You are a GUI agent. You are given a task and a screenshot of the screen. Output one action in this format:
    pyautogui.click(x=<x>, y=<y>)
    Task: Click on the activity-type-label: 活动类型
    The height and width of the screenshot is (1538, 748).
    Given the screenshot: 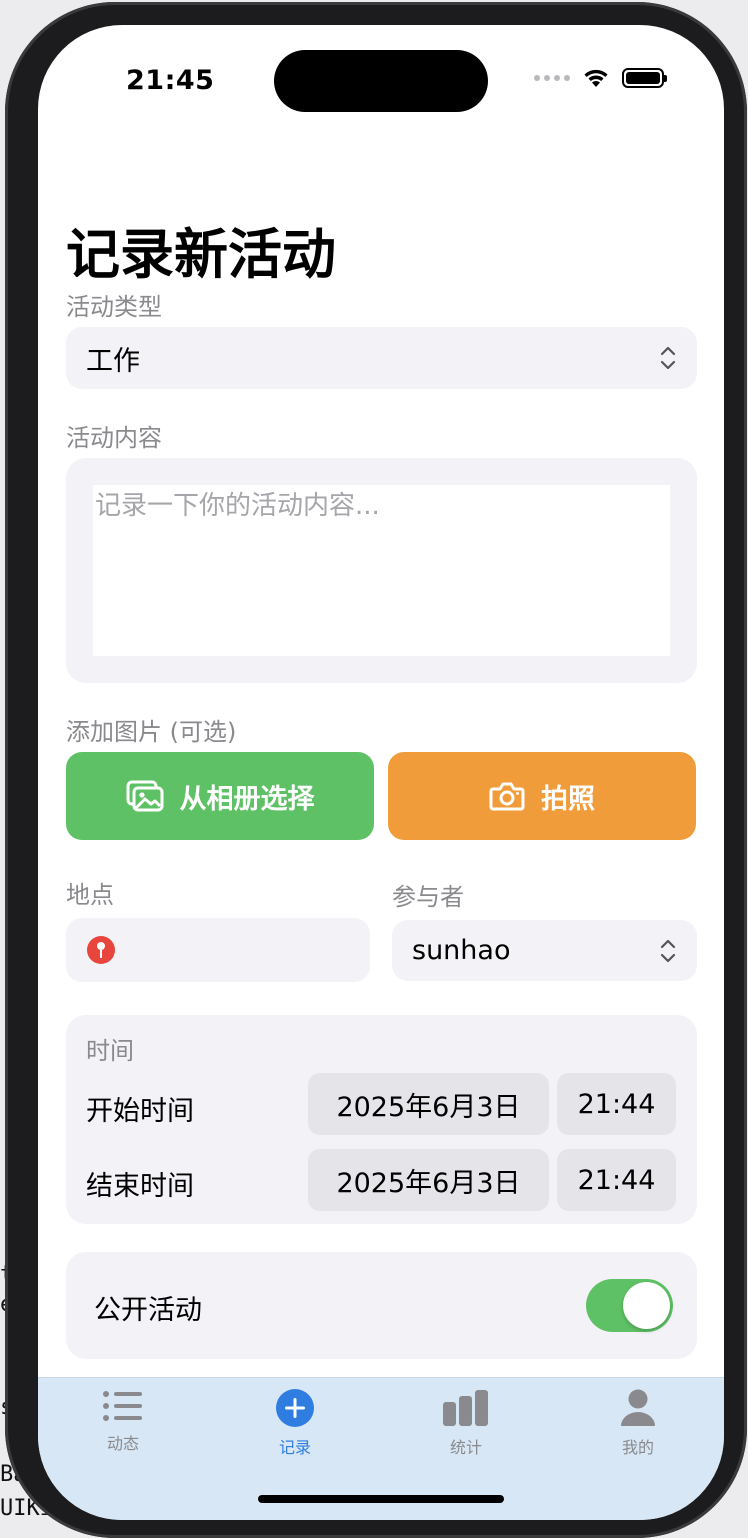 What is the action you would take?
    pyautogui.click(x=114, y=307)
    